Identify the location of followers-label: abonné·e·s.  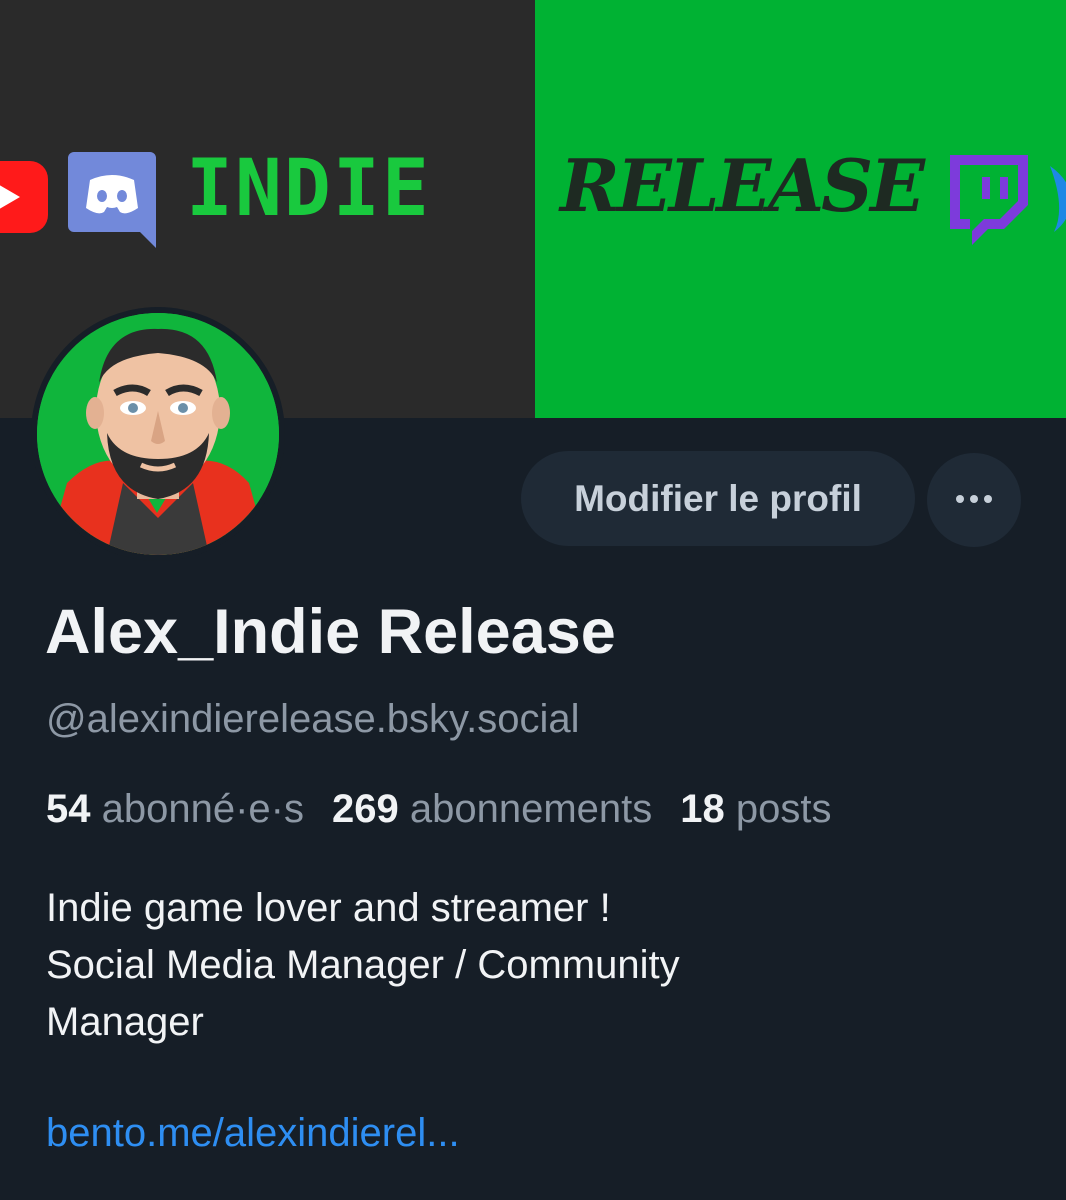
(202, 809).